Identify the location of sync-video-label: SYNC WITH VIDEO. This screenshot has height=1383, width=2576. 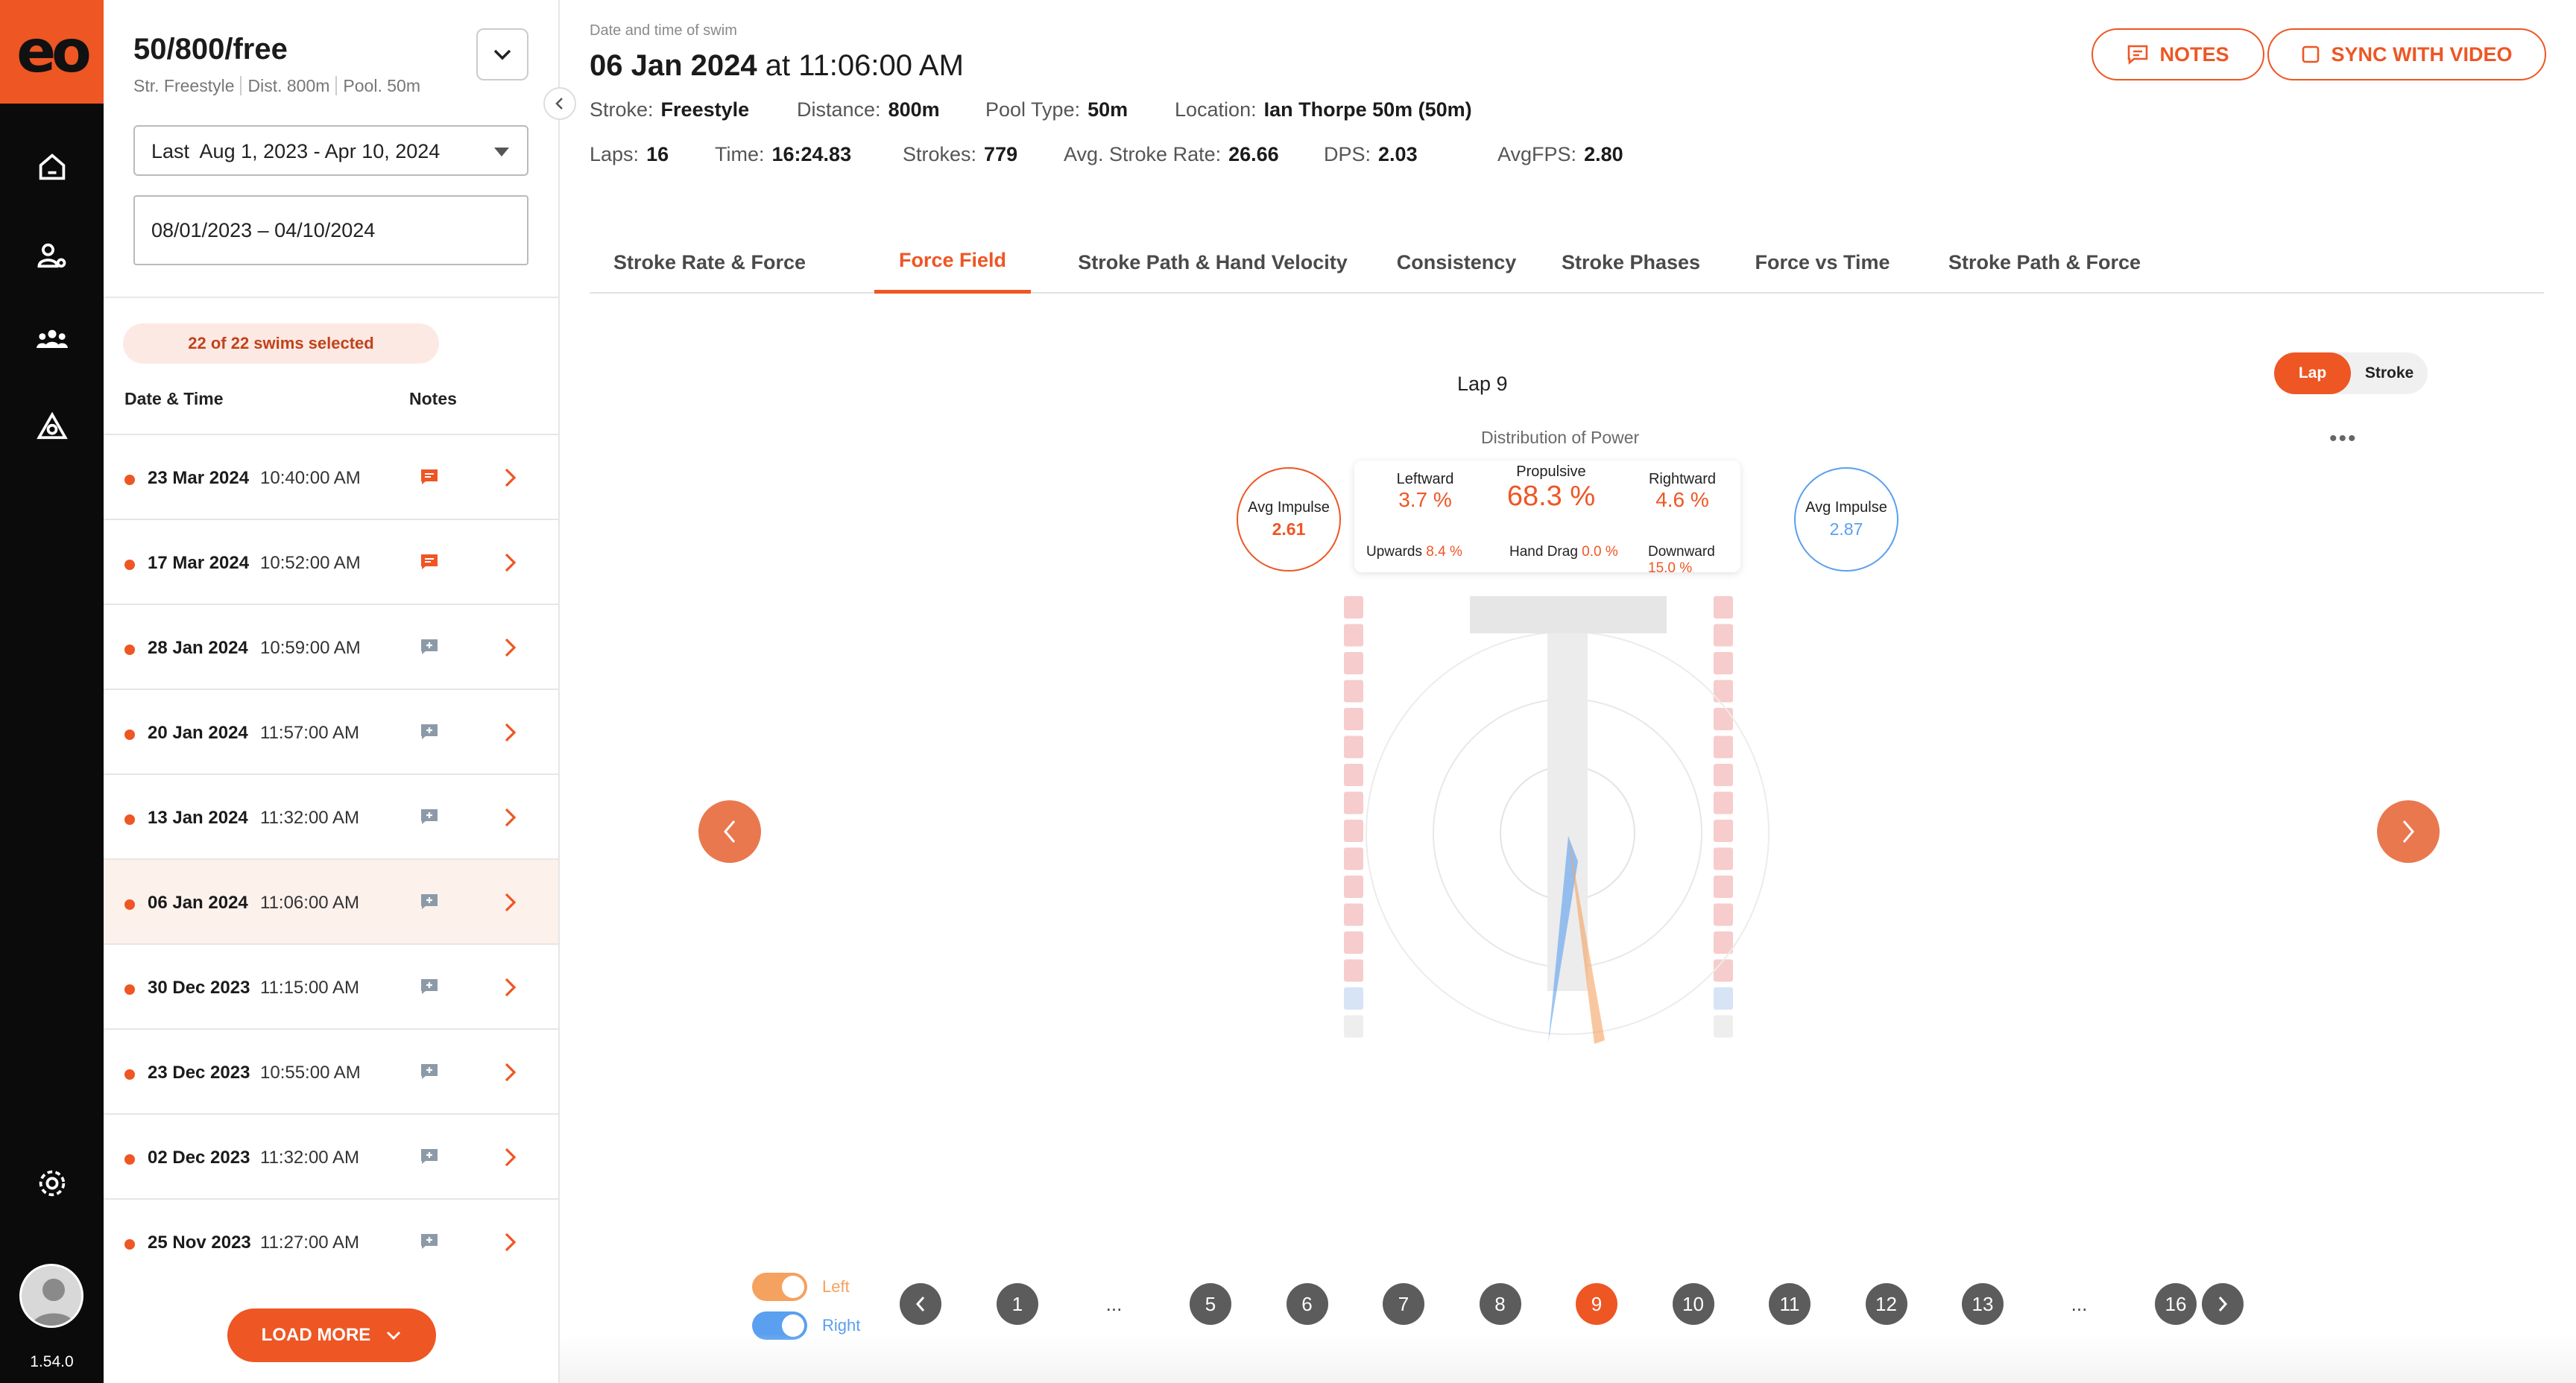
(2422, 54).